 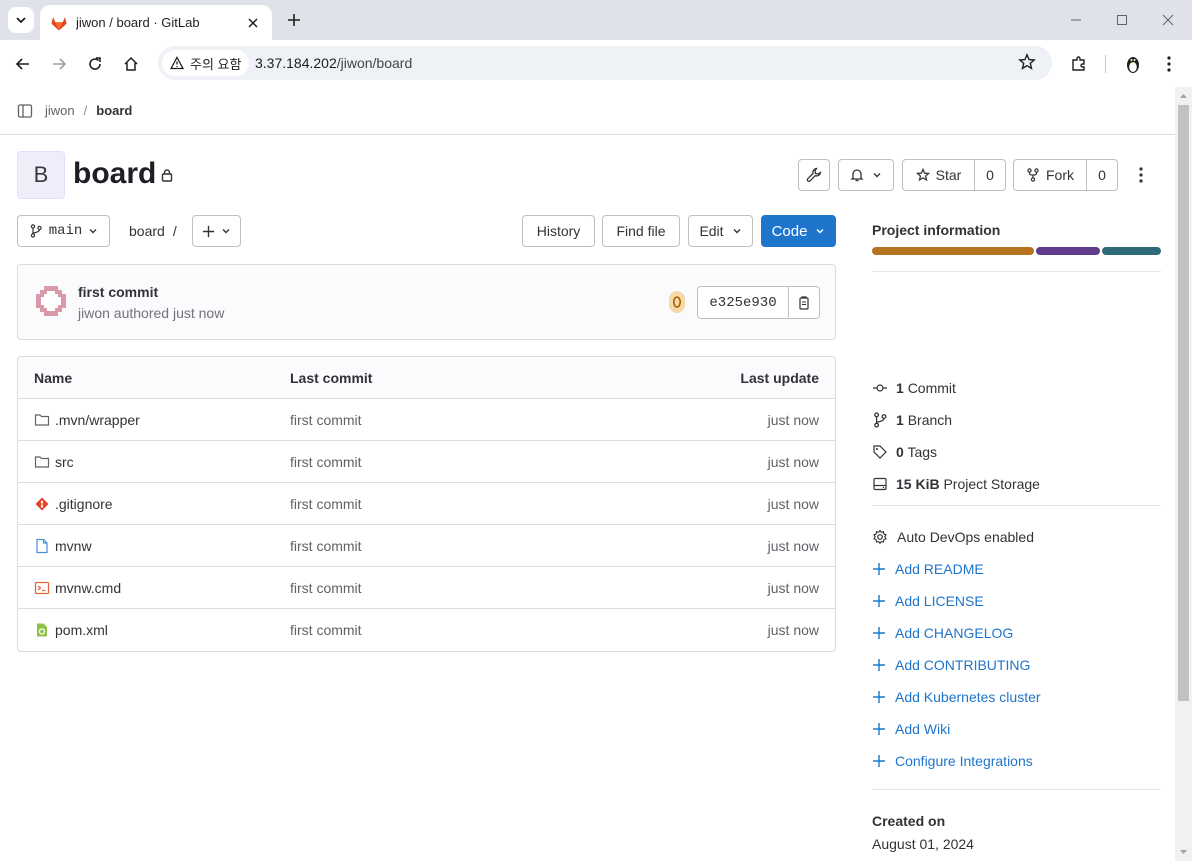 I want to click on pipeline-pending-icon, so click(x=677, y=302).